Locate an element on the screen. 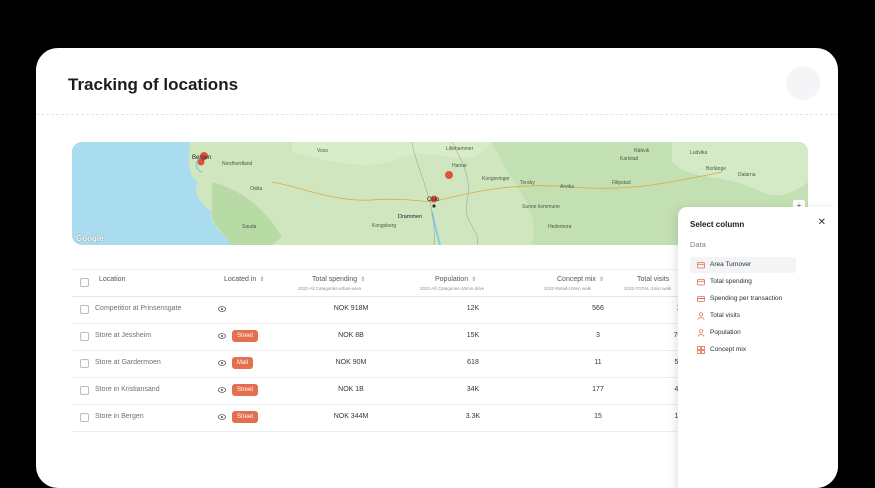 The height and width of the screenshot is (488, 875). map-label: Bergen is located at coordinates (202, 158).